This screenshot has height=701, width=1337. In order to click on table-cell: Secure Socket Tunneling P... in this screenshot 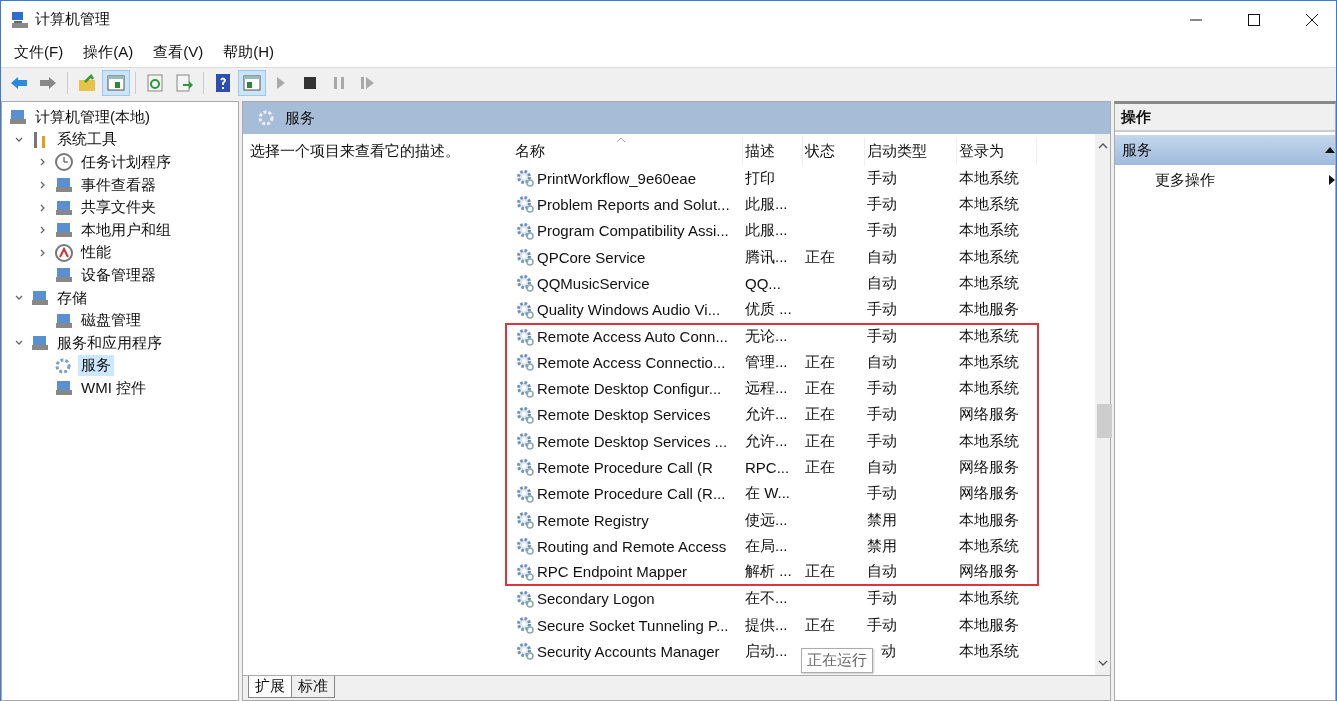, I will do `click(633, 625)`.